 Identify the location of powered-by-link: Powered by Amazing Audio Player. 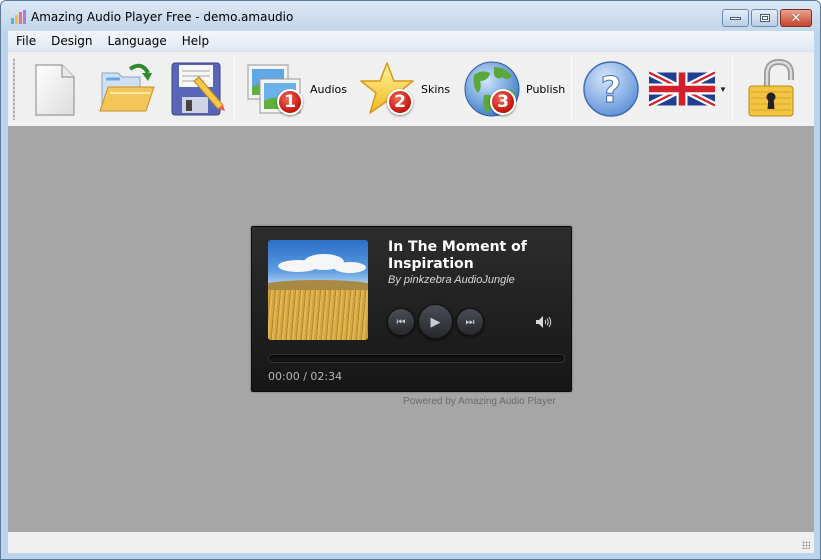
(479, 401).